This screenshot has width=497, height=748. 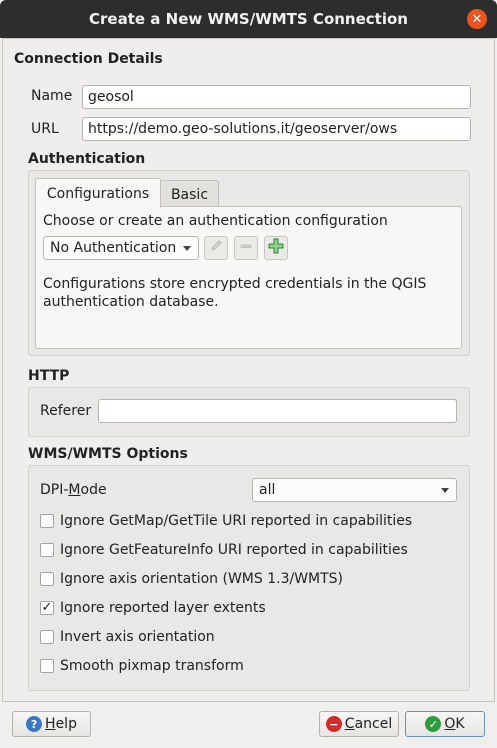 What do you see at coordinates (73, 490) in the screenshot?
I see `dpi-mode-label: DPI-Mode` at bounding box center [73, 490].